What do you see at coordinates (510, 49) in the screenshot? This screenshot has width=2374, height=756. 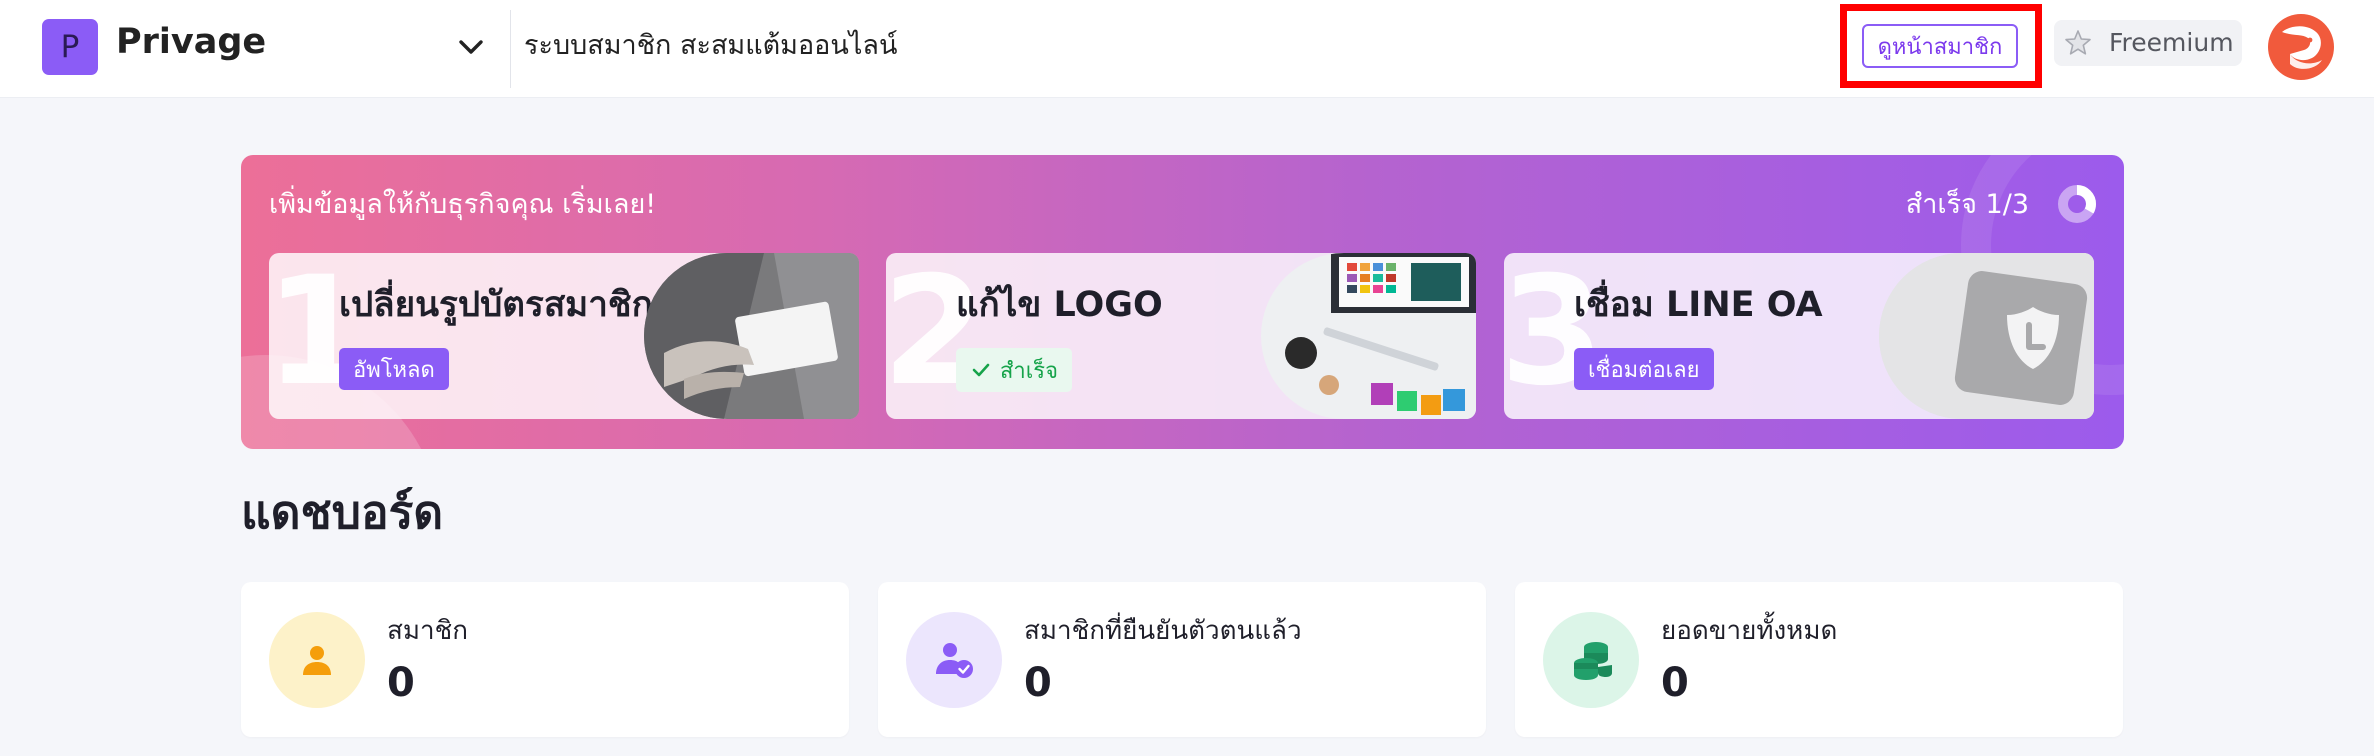 I see `header-divider` at bounding box center [510, 49].